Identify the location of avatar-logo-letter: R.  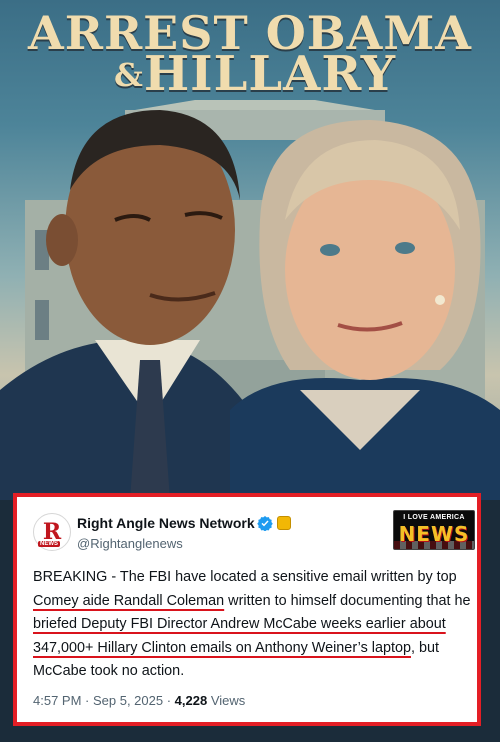
(52, 532).